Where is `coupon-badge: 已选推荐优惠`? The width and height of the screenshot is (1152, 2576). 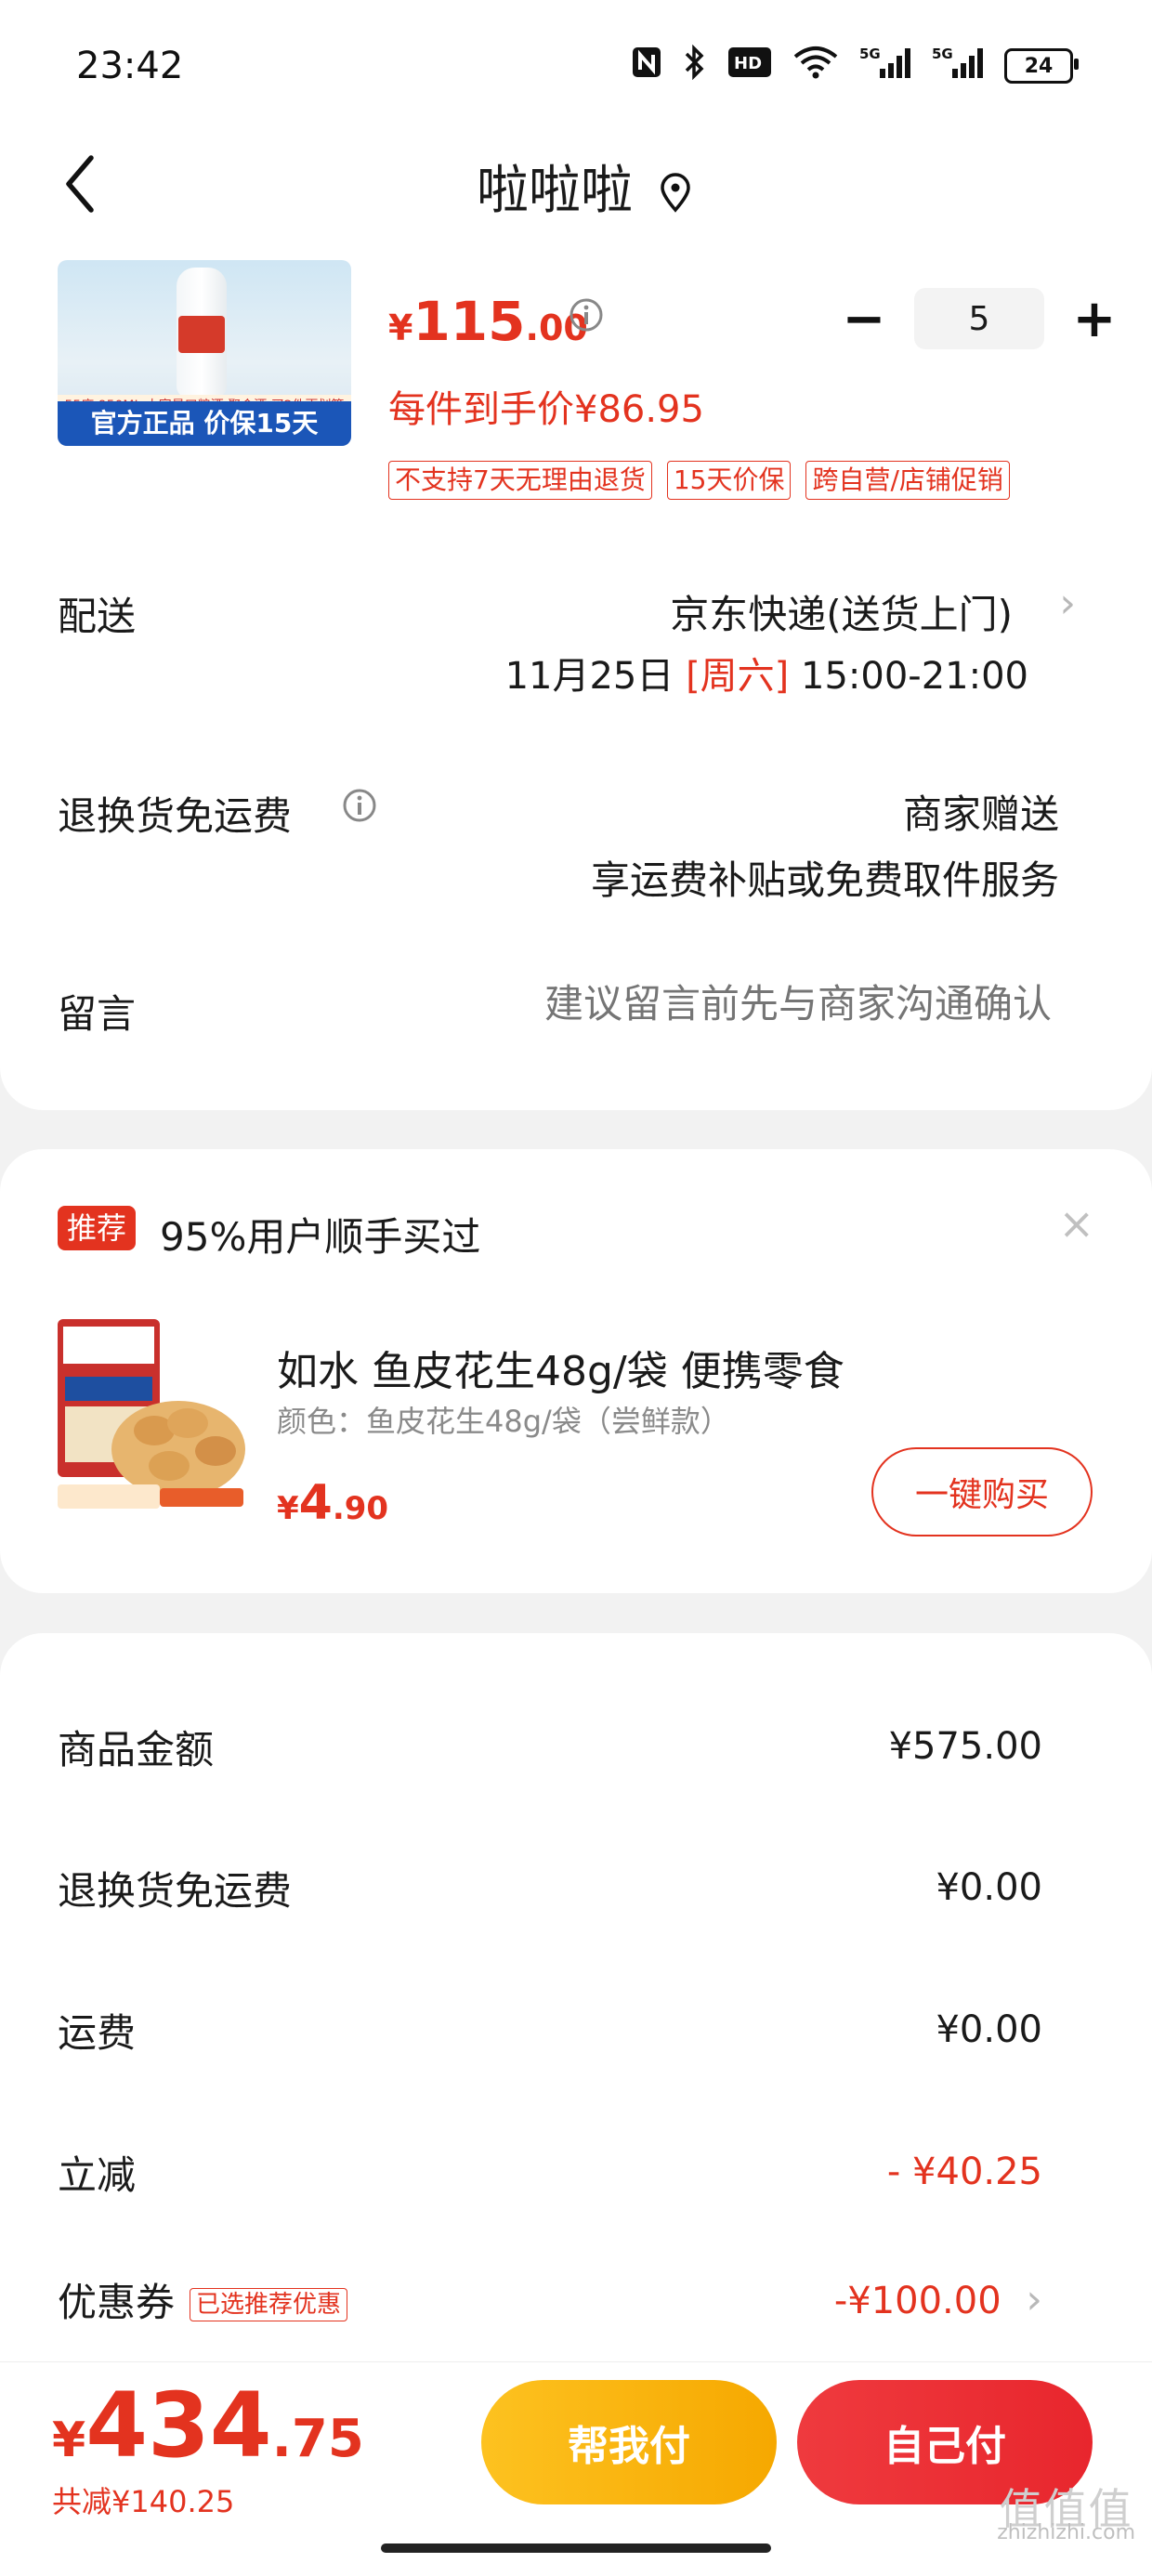 coupon-badge: 已选推荐优惠 is located at coordinates (269, 2305).